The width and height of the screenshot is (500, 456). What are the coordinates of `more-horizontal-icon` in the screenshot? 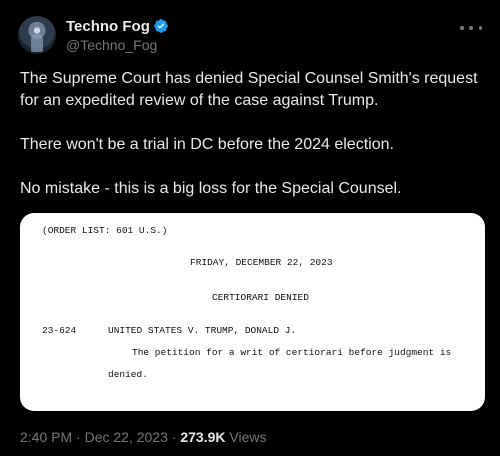 It's located at (471, 28).